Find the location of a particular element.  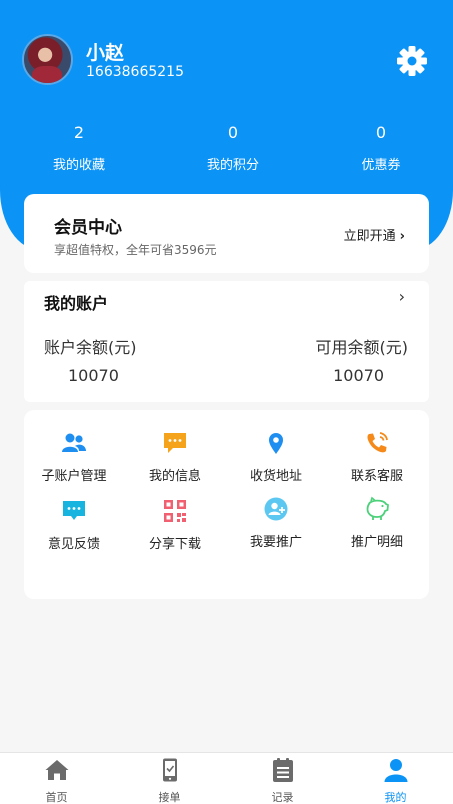

stat-favorites: 2 我的收藏 is located at coordinates (79, 147).